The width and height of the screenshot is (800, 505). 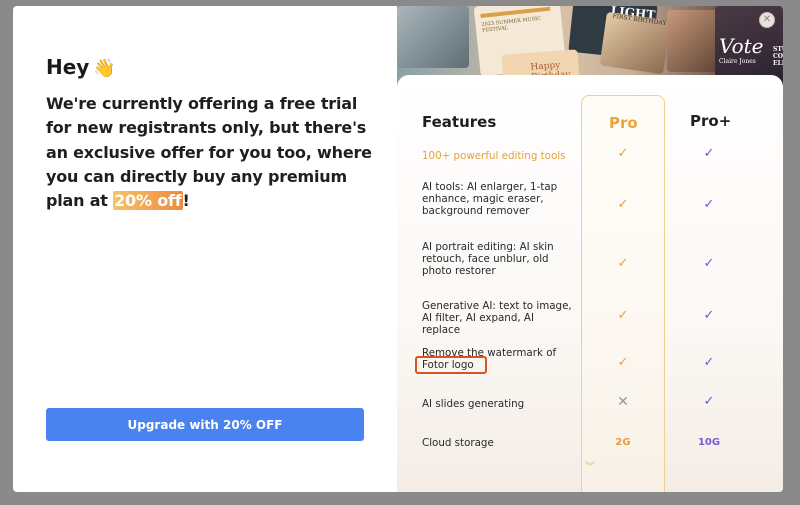 What do you see at coordinates (623, 442) in the screenshot?
I see `storage-value-pro: 2G` at bounding box center [623, 442].